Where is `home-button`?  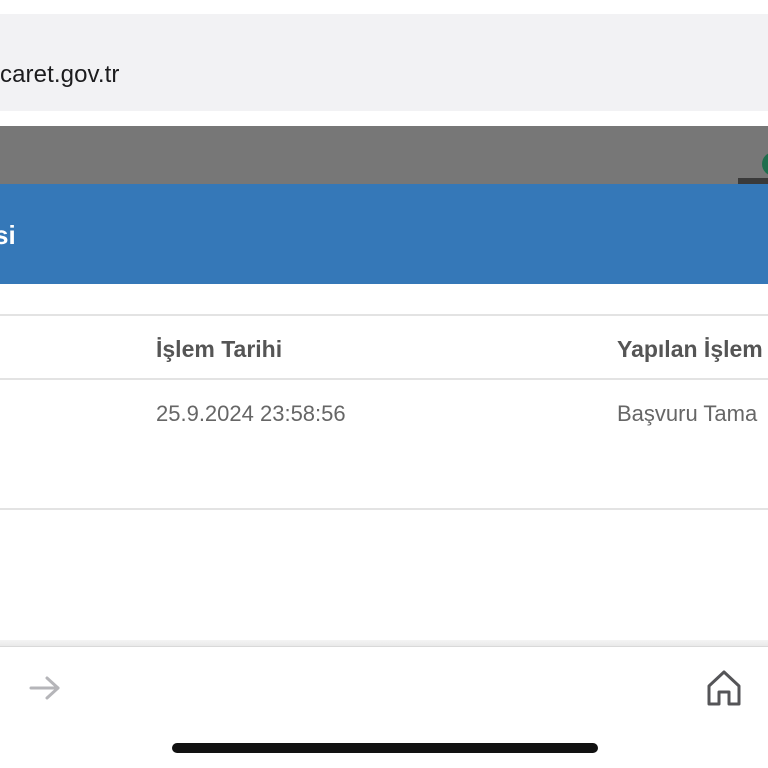
home-button is located at coordinates (724, 688).